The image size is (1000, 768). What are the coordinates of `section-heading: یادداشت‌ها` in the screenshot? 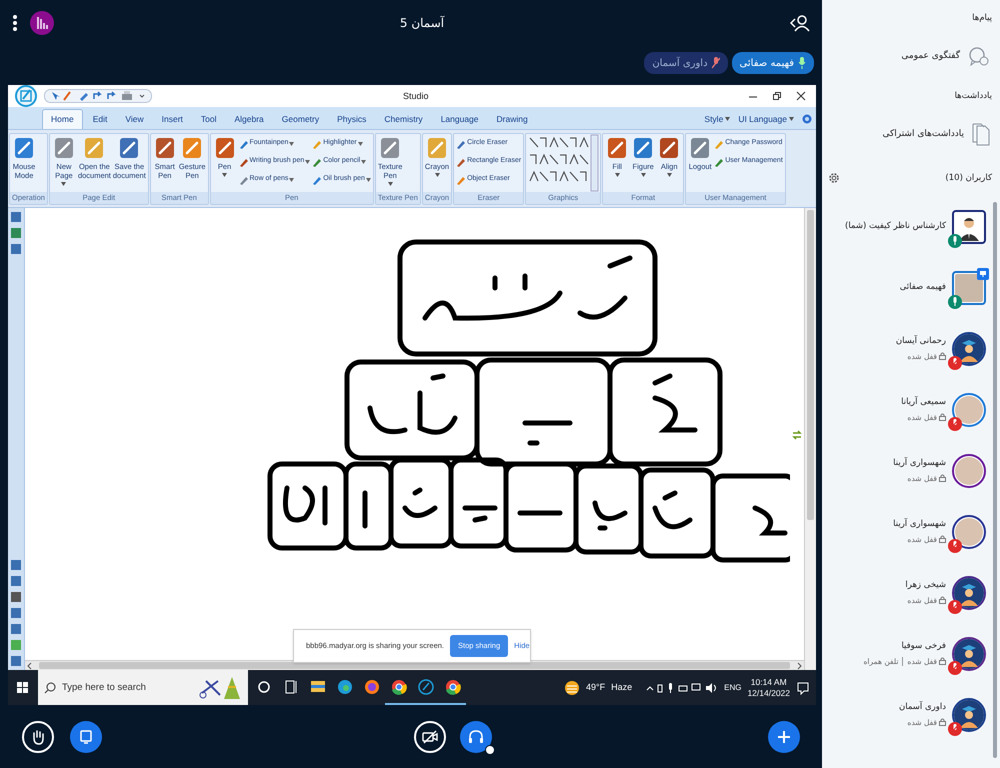 It's located at (973, 96).